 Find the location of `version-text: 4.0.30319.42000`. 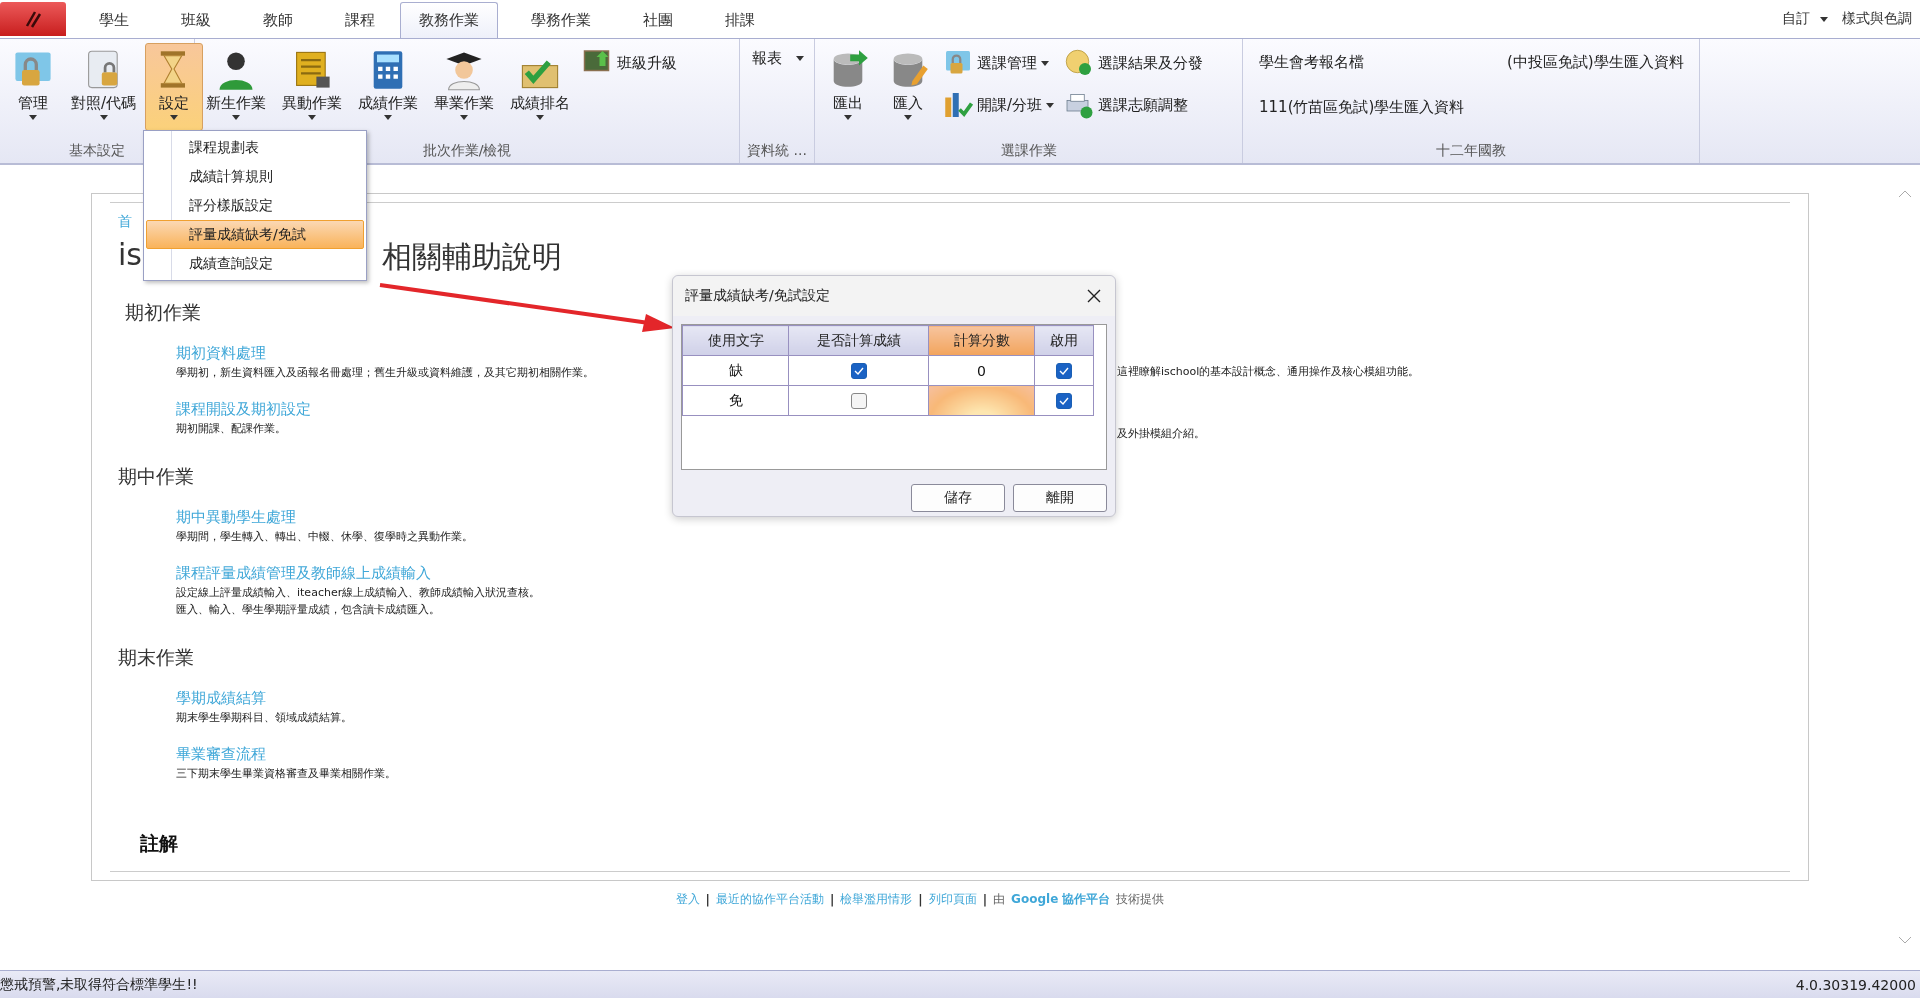

version-text: 4.0.30319.42000 is located at coordinates (1855, 984).